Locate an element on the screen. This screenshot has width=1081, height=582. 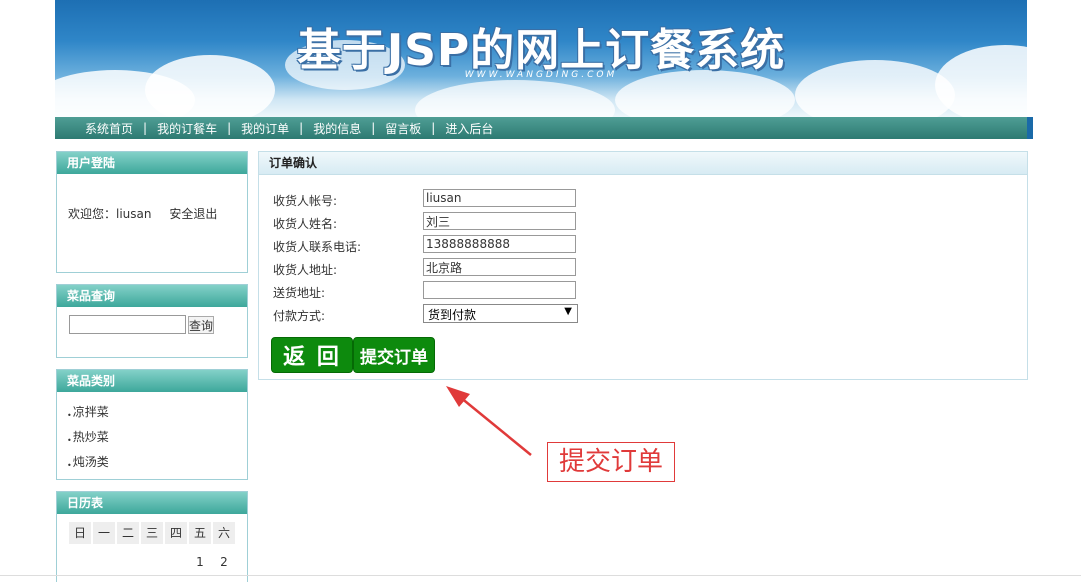
bottom-divider is located at coordinates (540, 575).